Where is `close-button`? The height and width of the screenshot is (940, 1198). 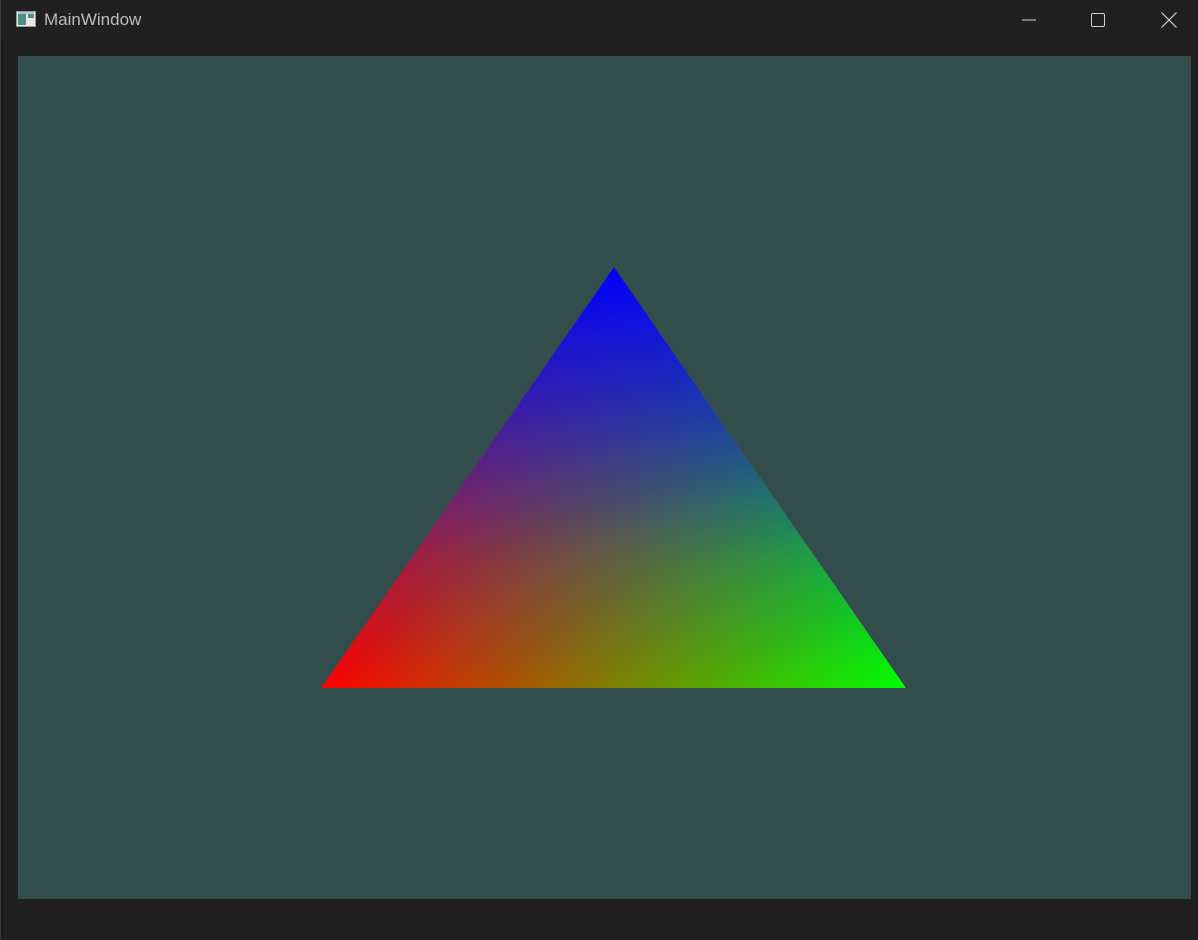 close-button is located at coordinates (1166, 20).